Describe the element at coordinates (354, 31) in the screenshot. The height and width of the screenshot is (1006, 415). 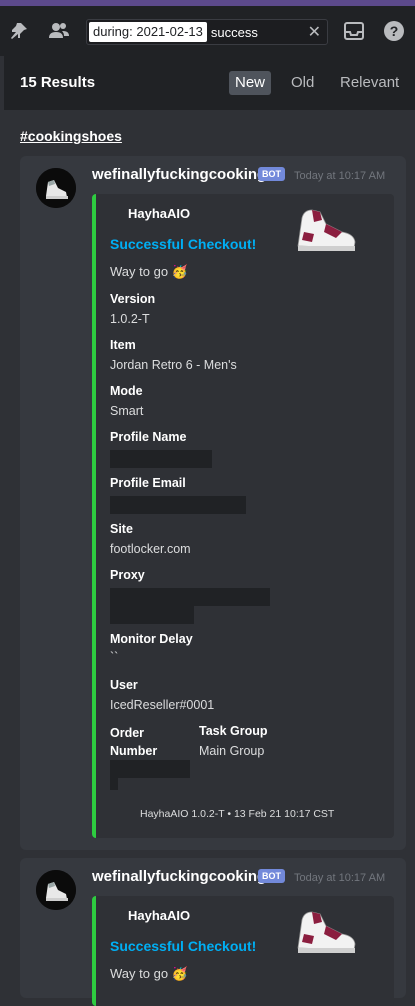
I see `inbox-icon` at that location.